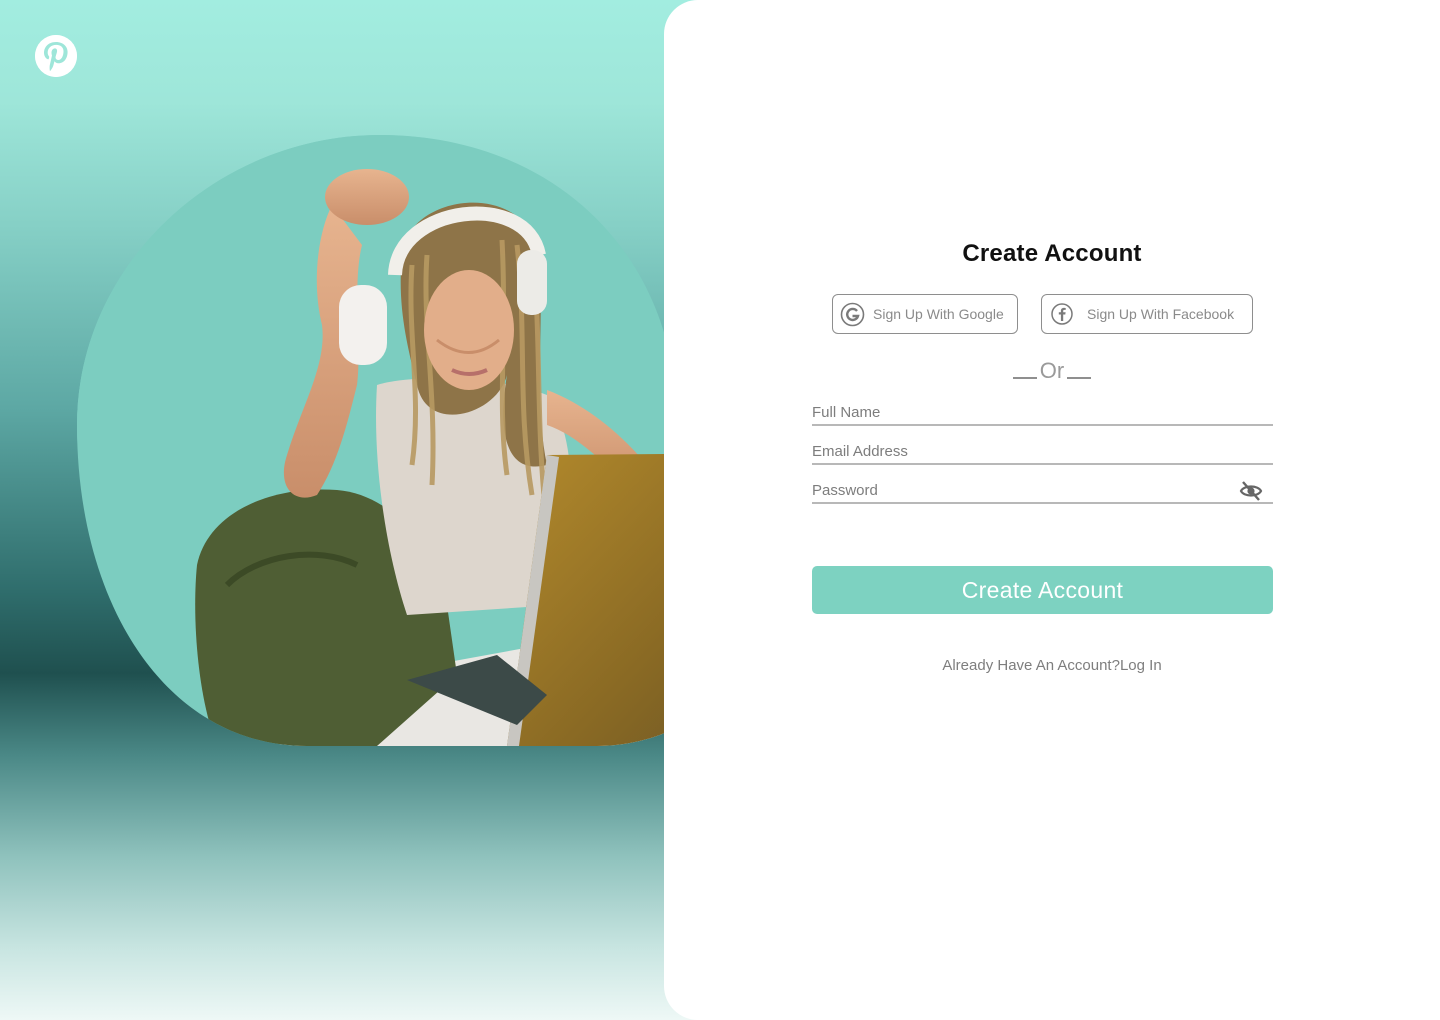 This screenshot has height=1020, width=1440. I want to click on password-field-wrapper, so click(1042, 491).